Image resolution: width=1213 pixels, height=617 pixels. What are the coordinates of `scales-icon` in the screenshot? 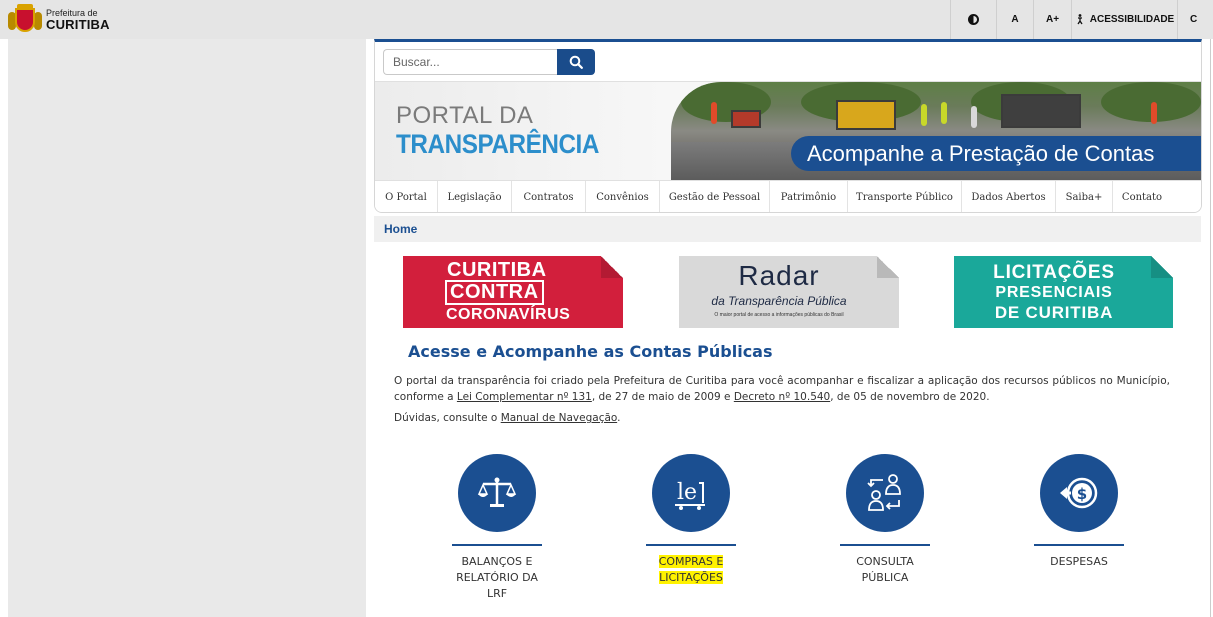 It's located at (497, 493).